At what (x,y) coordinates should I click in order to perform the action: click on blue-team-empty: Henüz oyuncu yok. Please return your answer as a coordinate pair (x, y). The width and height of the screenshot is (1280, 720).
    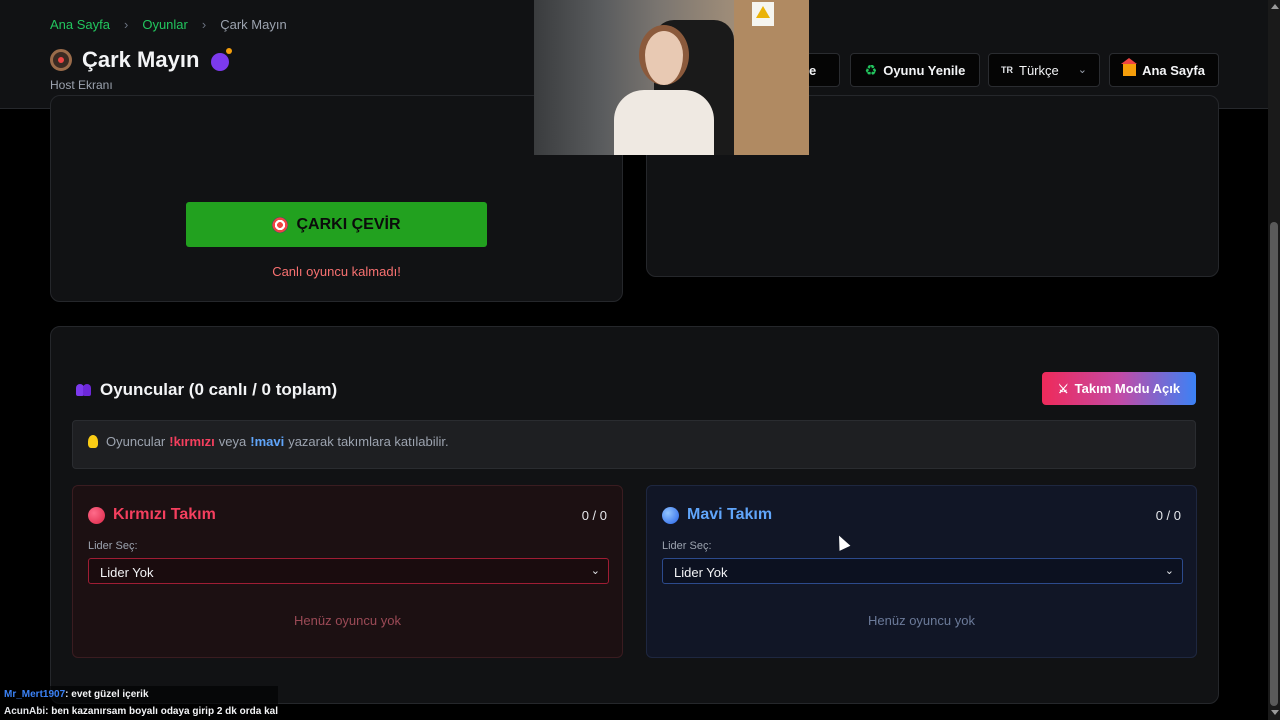
    Looking at the image, I should click on (921, 620).